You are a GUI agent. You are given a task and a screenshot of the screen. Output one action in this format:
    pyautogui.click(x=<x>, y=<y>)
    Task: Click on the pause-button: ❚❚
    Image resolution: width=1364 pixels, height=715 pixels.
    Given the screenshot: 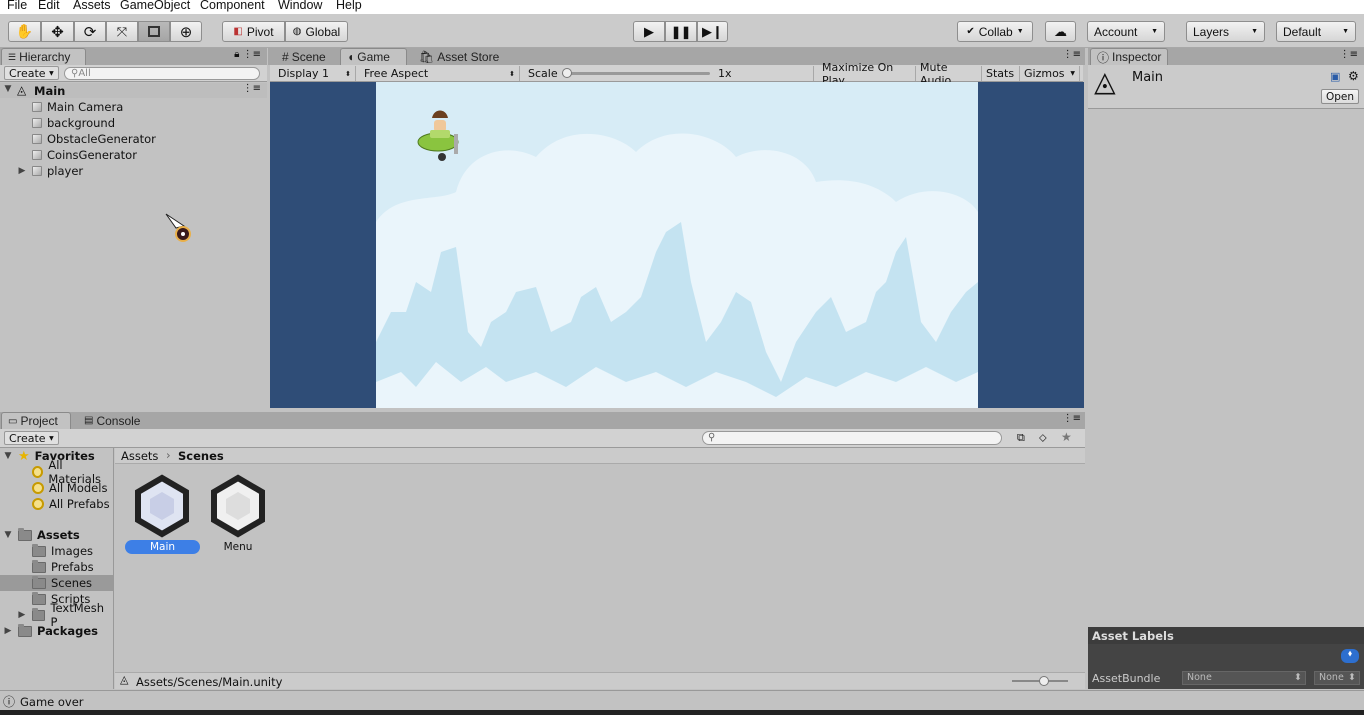 What is the action you would take?
    pyautogui.click(x=681, y=31)
    